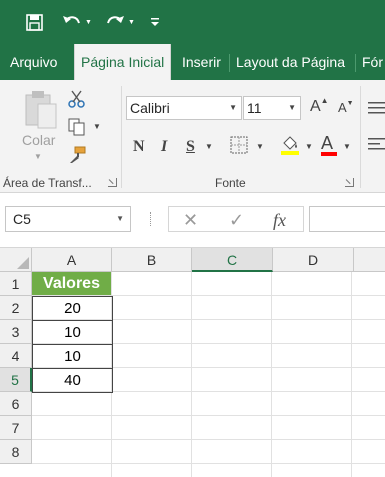 This screenshot has width=385, height=477. What do you see at coordinates (232, 260) in the screenshot?
I see `column-header-c: C` at bounding box center [232, 260].